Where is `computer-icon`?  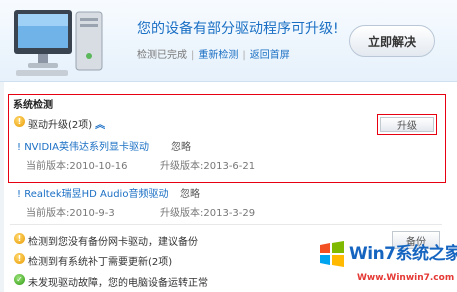
computer-icon is located at coordinates (58, 43).